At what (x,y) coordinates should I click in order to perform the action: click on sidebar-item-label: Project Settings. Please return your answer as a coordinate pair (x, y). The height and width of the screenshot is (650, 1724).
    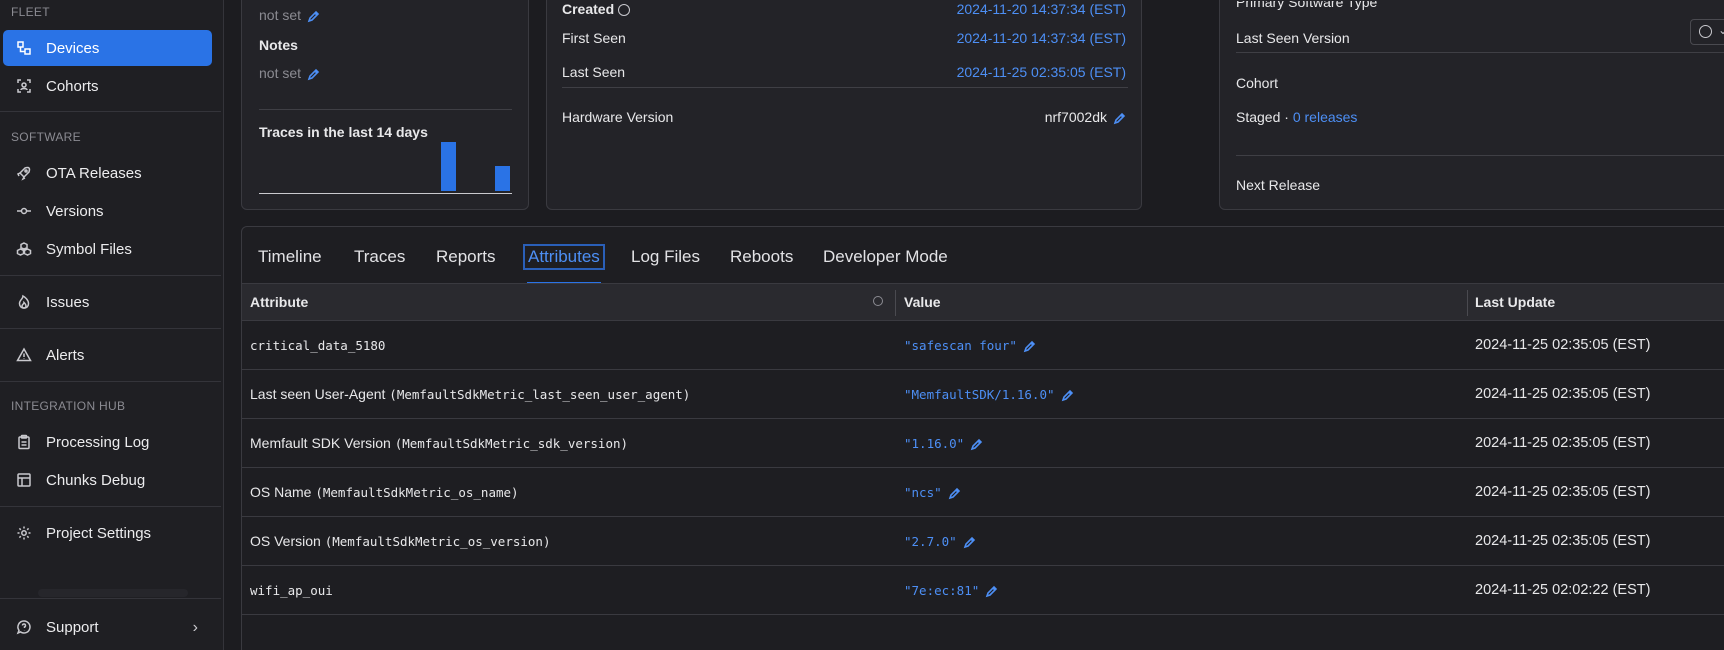
    Looking at the image, I should click on (99, 533).